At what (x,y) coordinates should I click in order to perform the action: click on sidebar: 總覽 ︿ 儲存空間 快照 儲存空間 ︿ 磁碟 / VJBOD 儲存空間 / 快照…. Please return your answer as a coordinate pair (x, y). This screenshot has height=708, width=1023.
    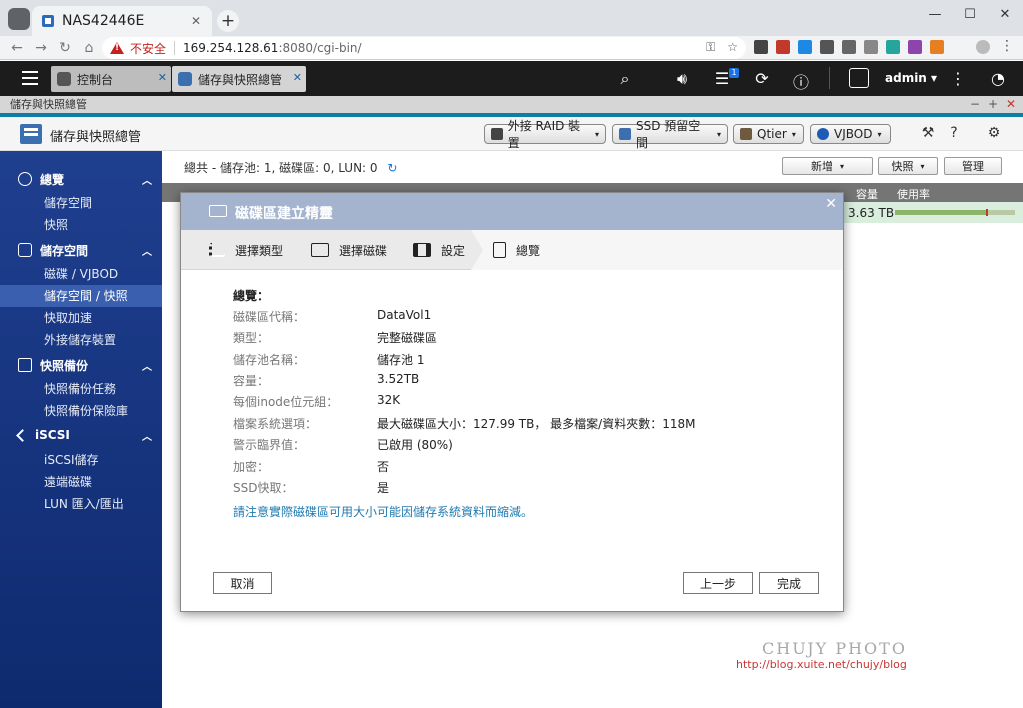
    Looking at the image, I should click on (81, 429).